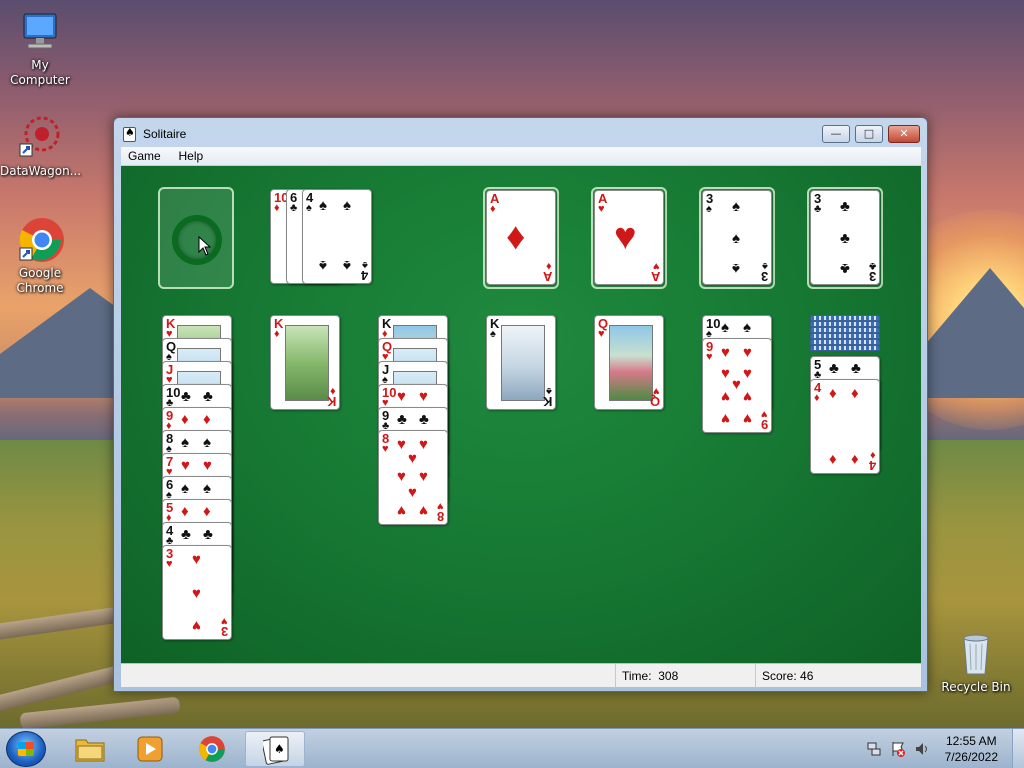 Image resolution: width=1024 pixels, height=768 pixels. Describe the element at coordinates (874, 749) in the screenshot. I see `network-icon` at that location.